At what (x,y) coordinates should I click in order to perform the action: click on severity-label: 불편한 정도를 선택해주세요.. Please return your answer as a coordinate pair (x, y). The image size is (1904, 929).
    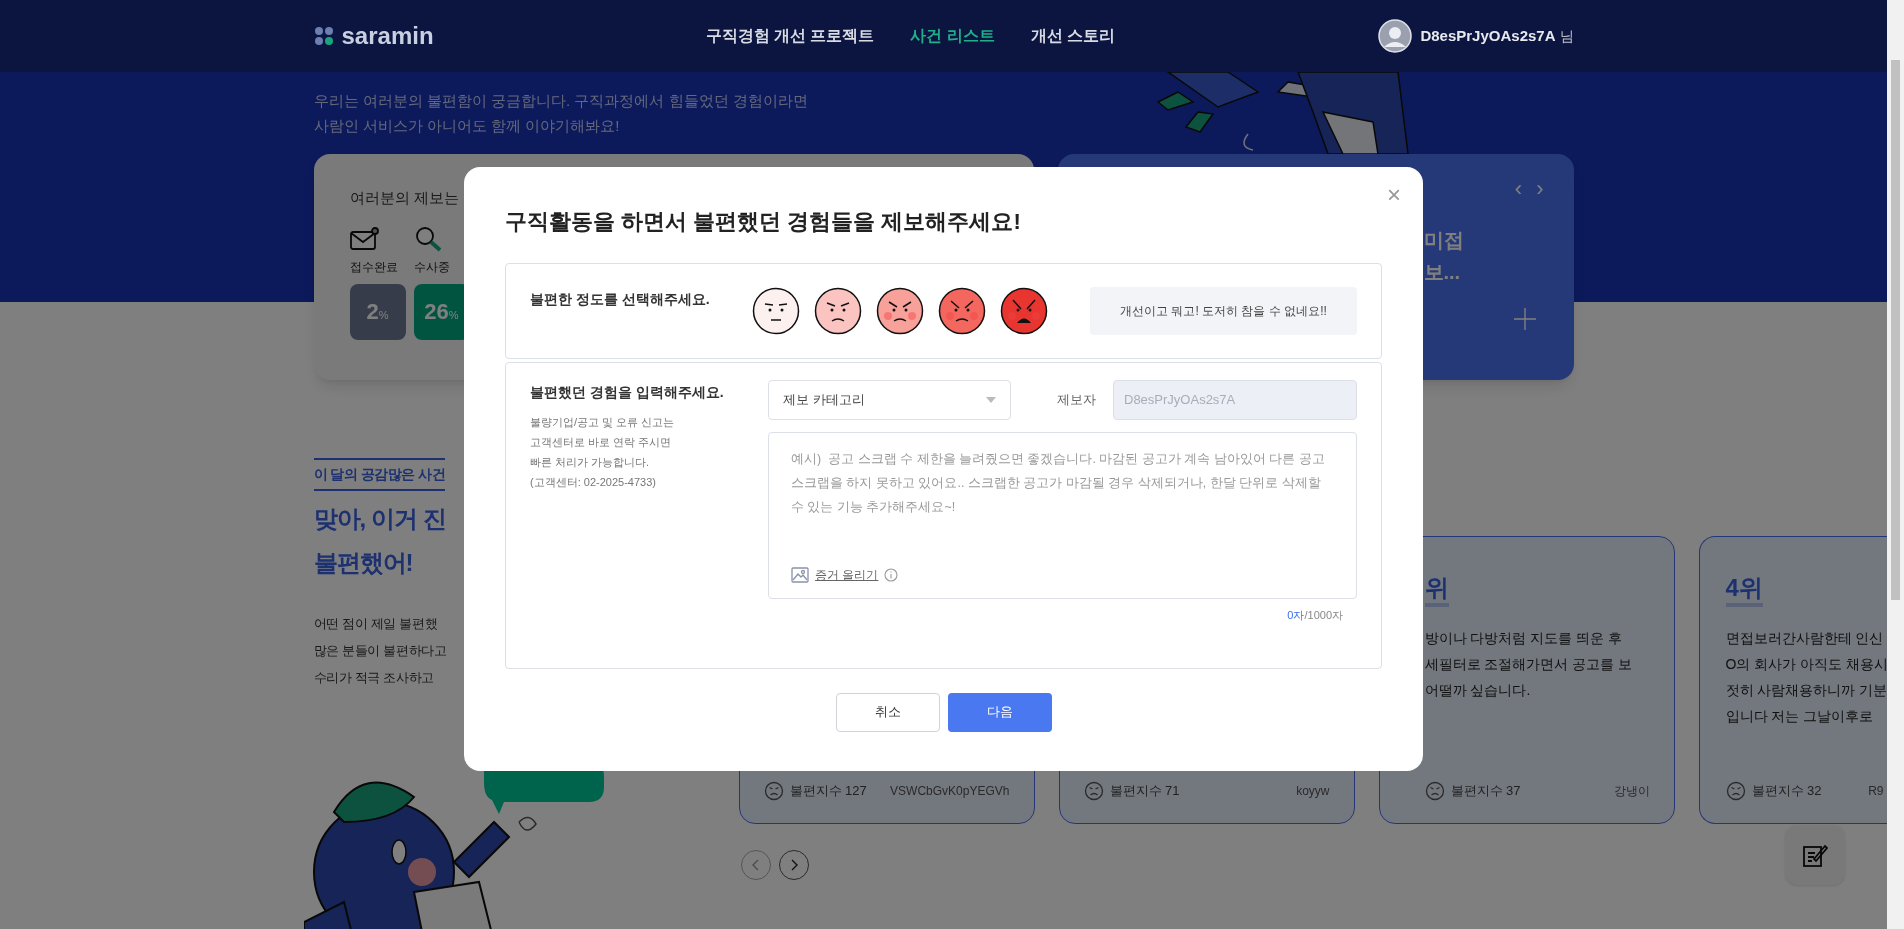
    Looking at the image, I should click on (620, 299).